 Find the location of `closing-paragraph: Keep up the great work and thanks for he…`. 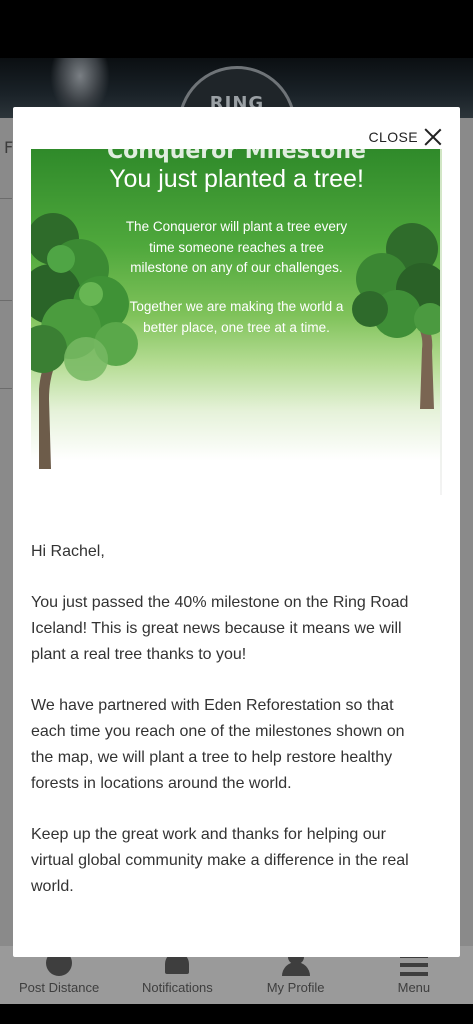

closing-paragraph: Keep up the great work and thanks for he… is located at coordinates (220, 860).